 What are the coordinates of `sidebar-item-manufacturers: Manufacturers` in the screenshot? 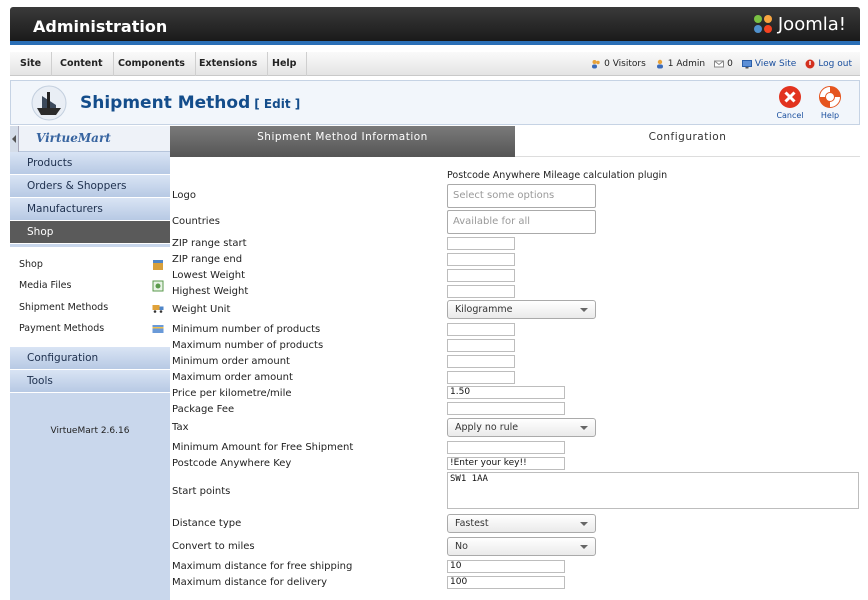 It's located at (90, 209).